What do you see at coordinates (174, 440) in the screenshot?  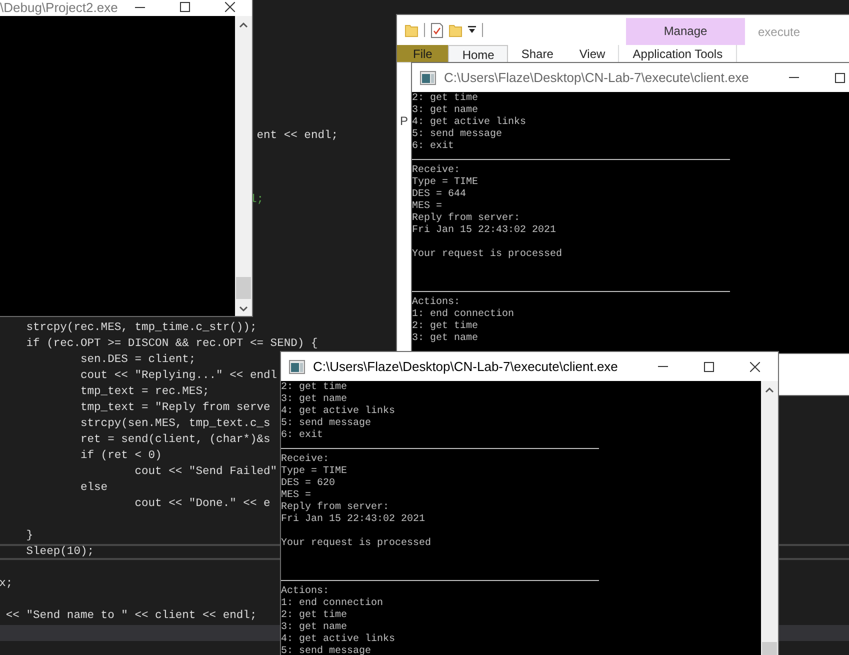 I see `code-line: ret = send(client, (char*)&s` at bounding box center [174, 440].